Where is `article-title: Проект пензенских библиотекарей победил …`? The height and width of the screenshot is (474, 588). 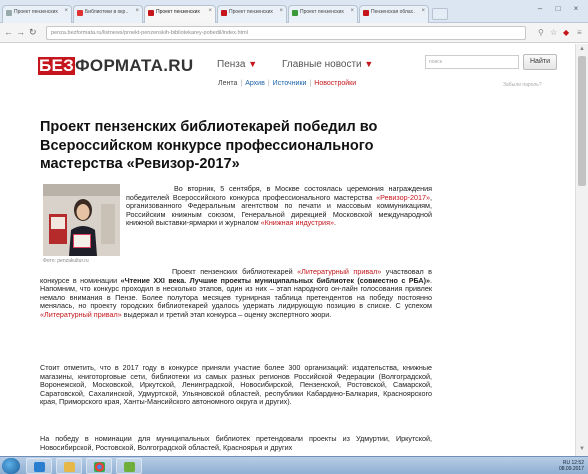
article-title: Проект пензенских библиотекарей победил … is located at coordinates (209, 145).